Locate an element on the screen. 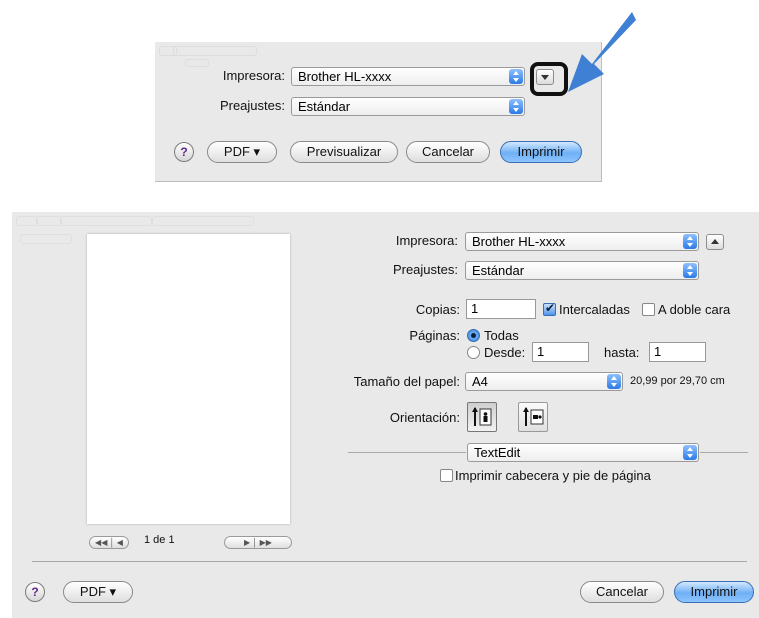  paper-size-label: Tamaño del papel: is located at coordinates (406, 381).